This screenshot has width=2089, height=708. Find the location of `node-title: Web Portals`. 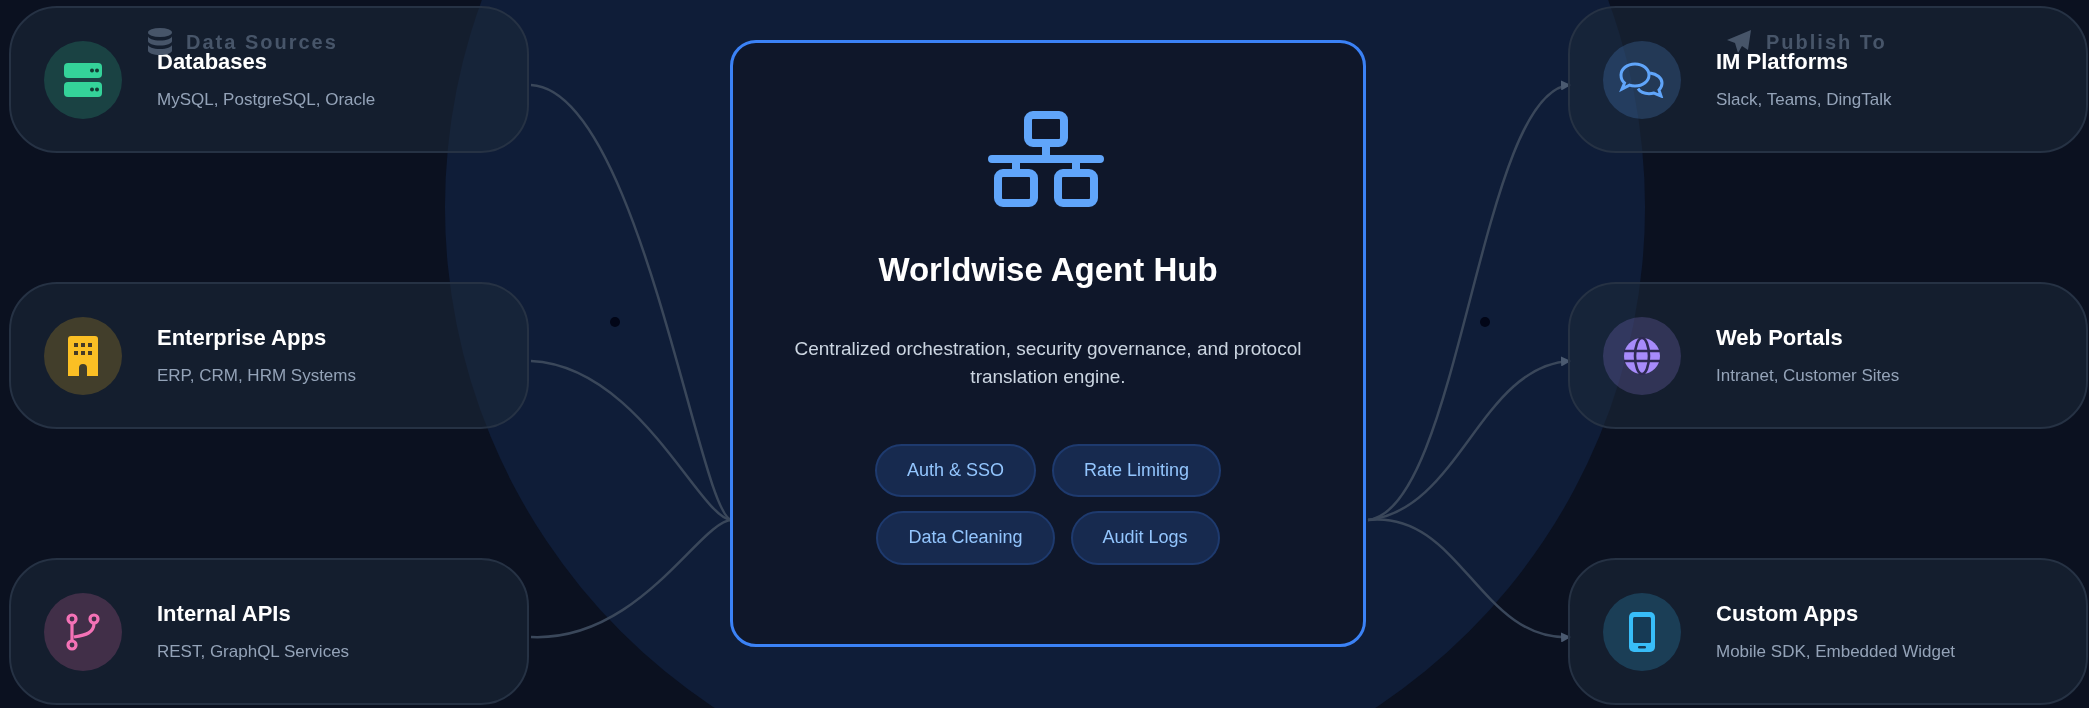

node-title: Web Portals is located at coordinates (1780, 338).